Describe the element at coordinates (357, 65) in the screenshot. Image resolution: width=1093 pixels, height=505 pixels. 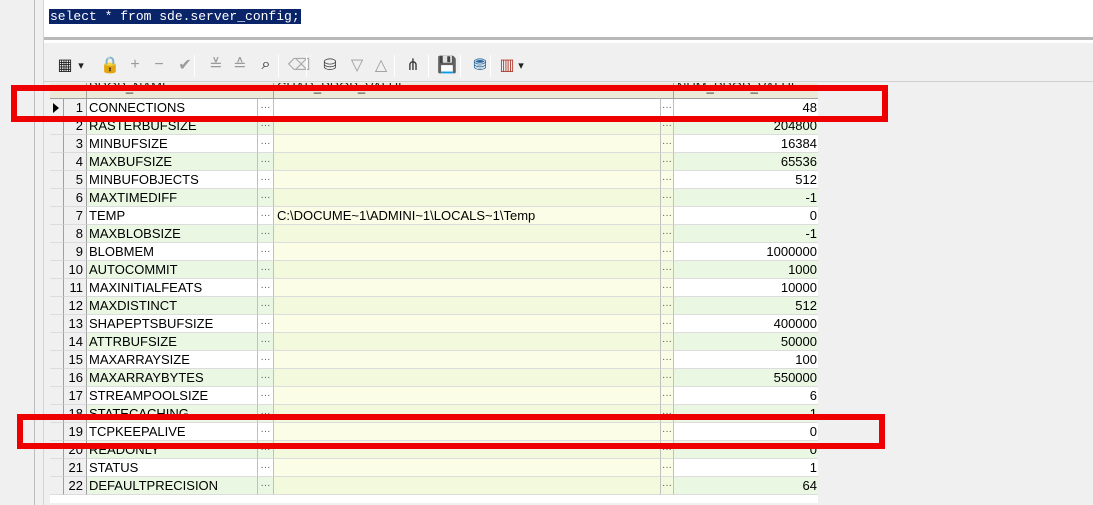
I see `move-down-icon: ▽` at that location.